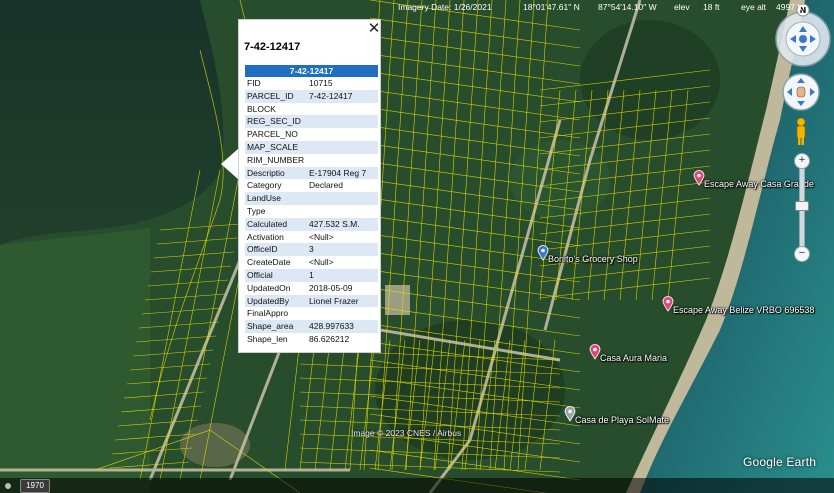  I want to click on place-label: Casa Aura Maria, so click(633, 358).